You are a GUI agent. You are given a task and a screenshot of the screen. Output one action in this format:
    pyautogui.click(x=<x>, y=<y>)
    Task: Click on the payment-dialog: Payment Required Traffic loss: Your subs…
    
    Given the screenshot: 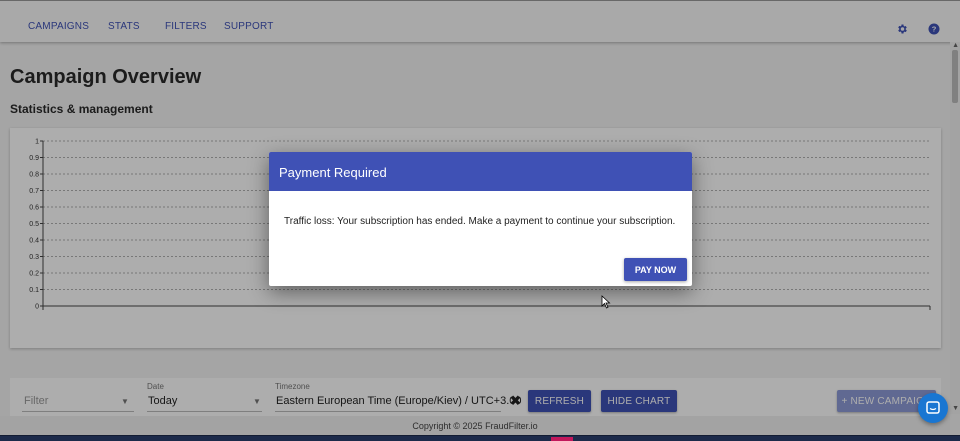 What is the action you would take?
    pyautogui.click(x=480, y=219)
    